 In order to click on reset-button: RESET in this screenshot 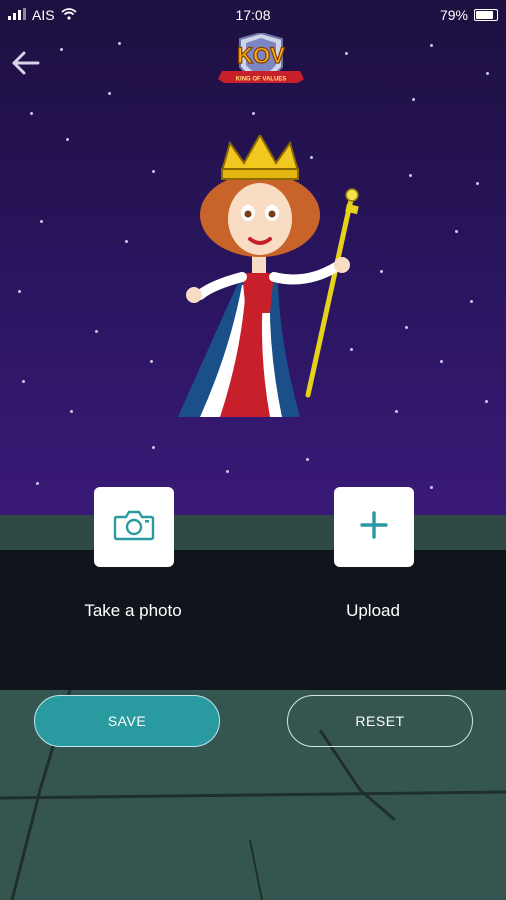, I will do `click(380, 721)`.